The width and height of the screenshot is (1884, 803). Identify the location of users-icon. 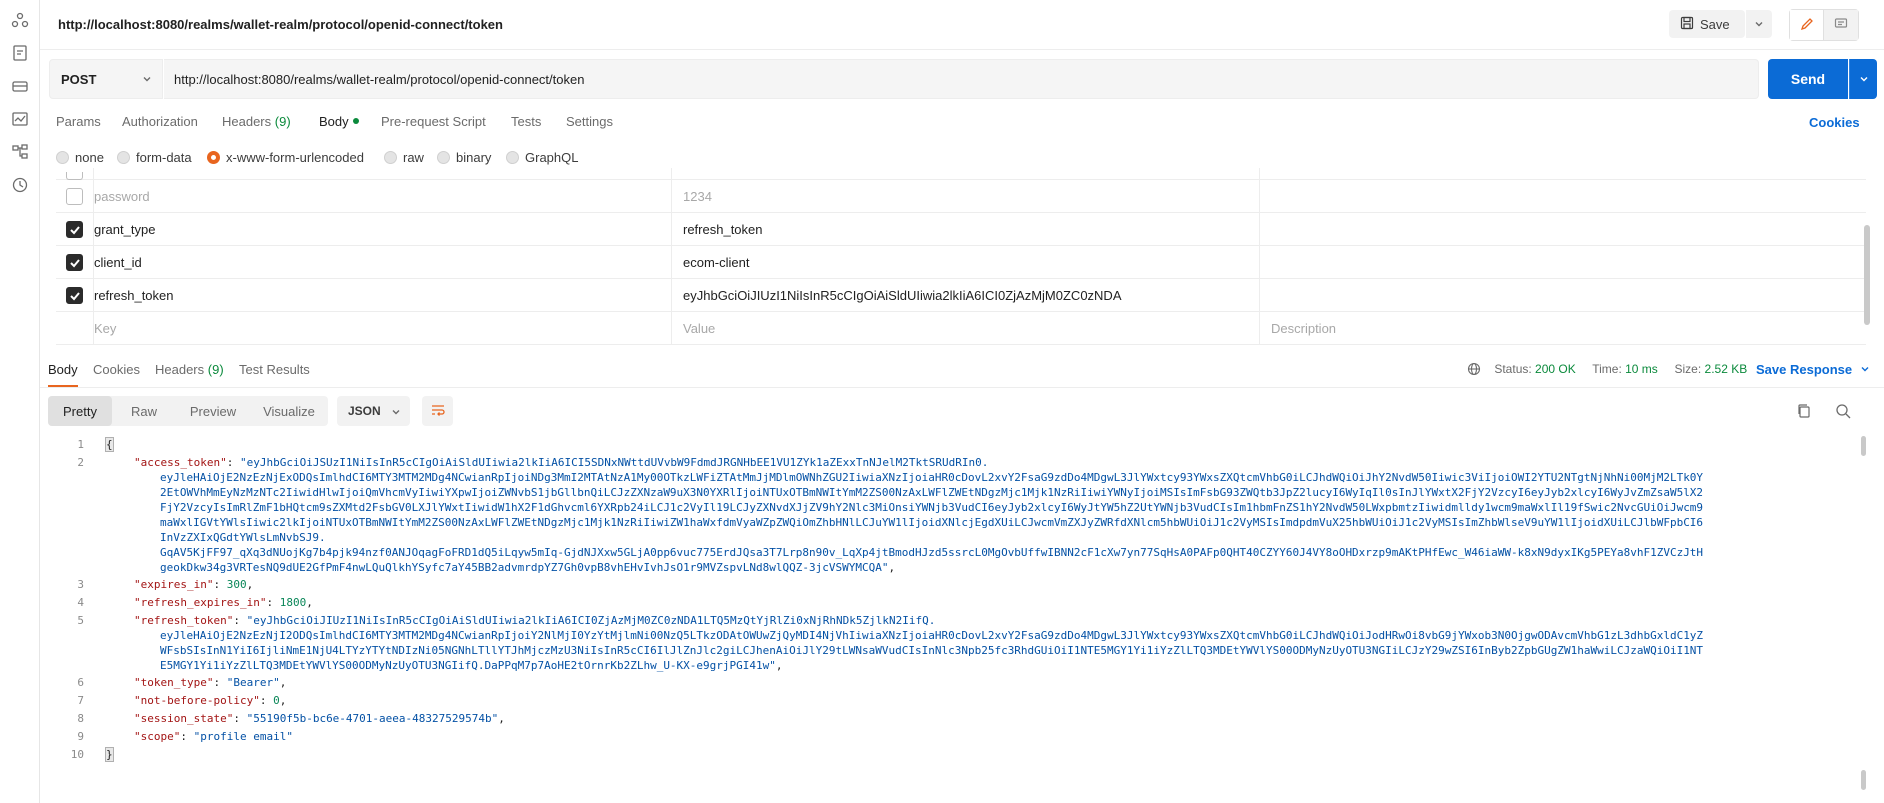
(20, 20).